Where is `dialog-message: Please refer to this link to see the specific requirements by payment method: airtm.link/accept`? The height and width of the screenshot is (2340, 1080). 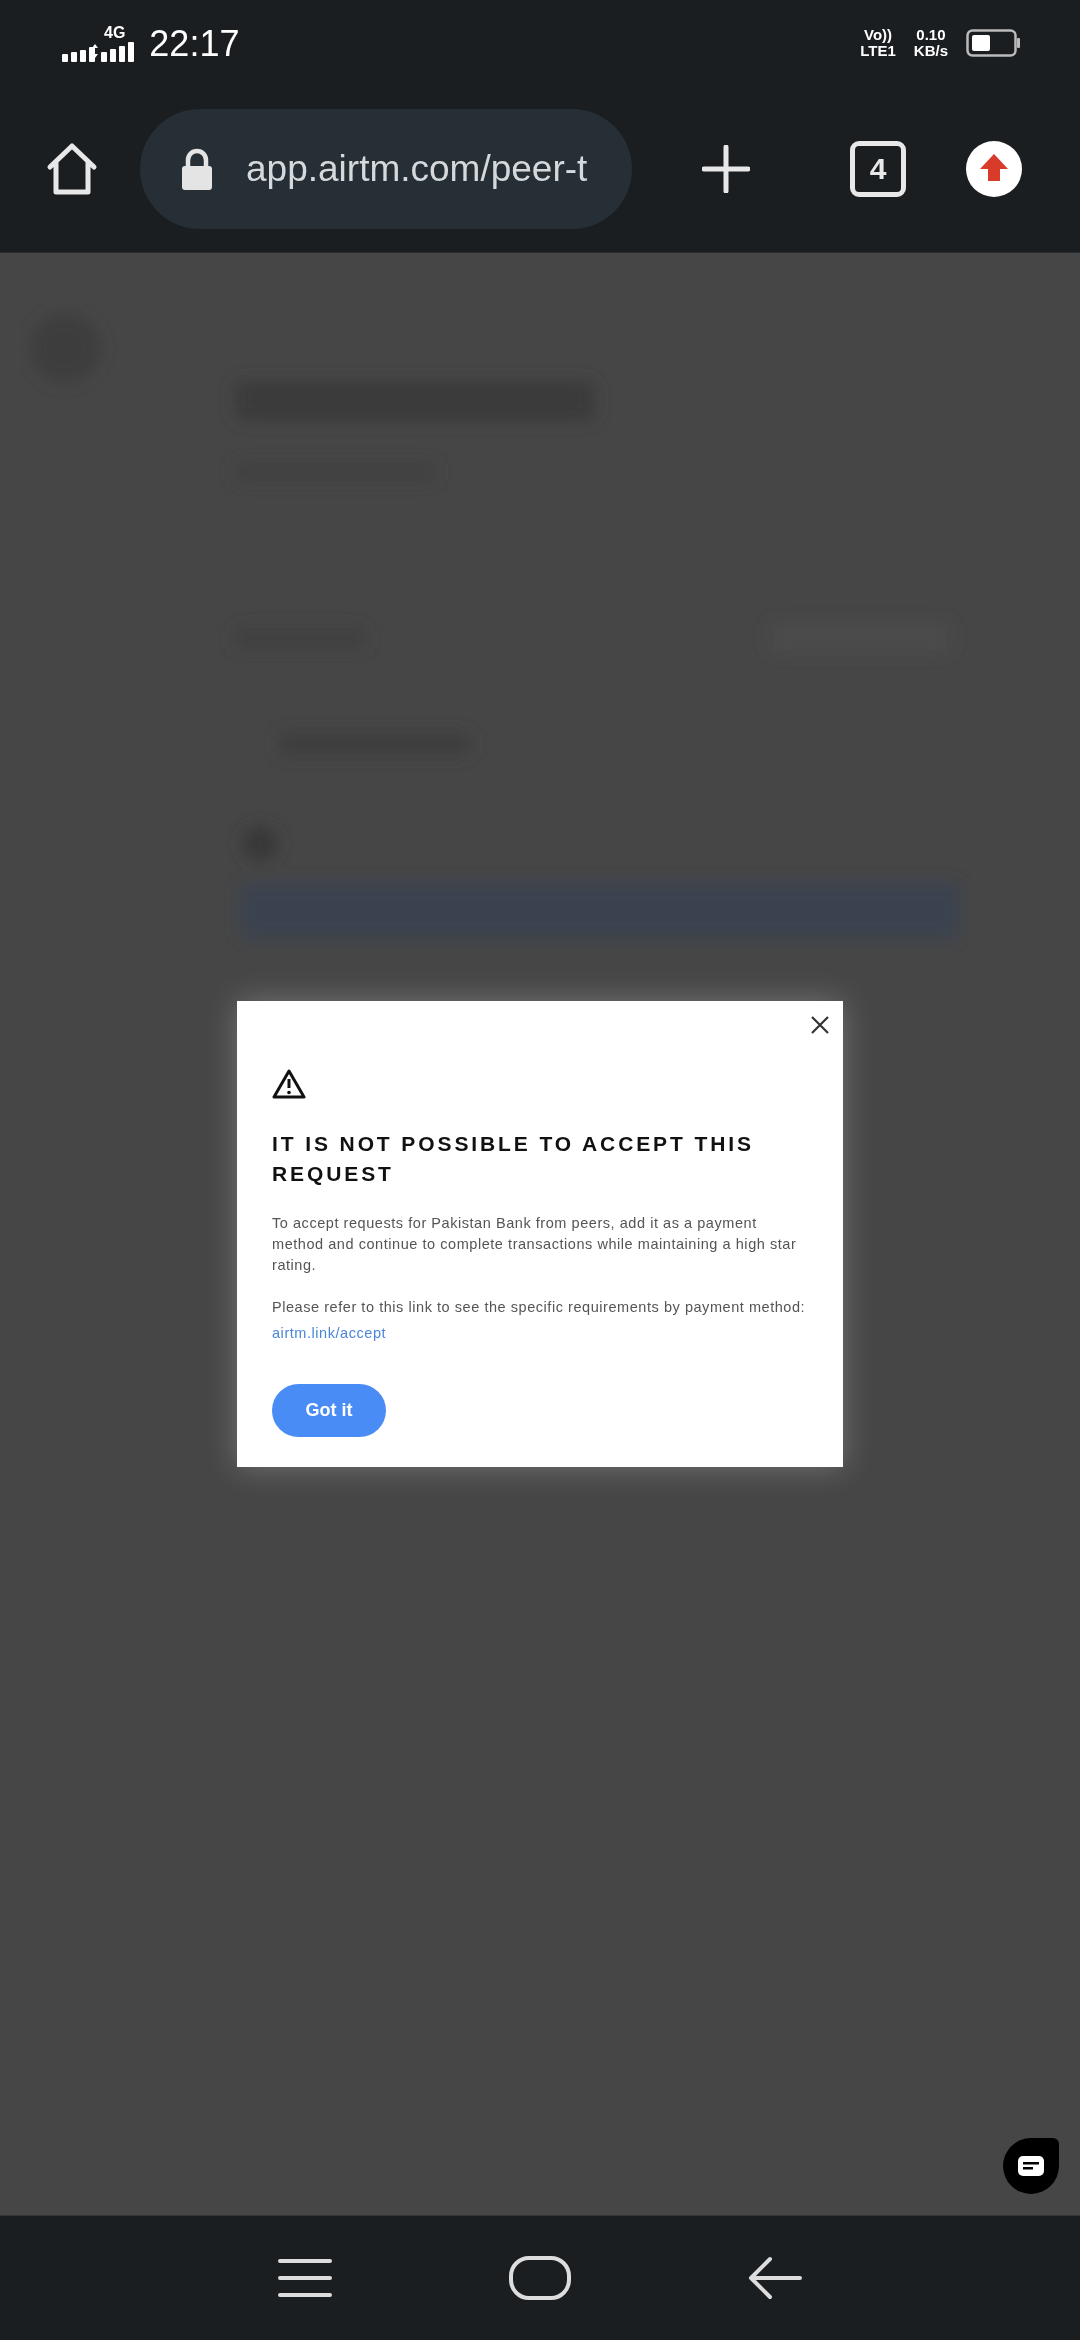 dialog-message: Please refer to this link to see the specific requirements by payment method: airtm.link/accept is located at coordinates (539, 1320).